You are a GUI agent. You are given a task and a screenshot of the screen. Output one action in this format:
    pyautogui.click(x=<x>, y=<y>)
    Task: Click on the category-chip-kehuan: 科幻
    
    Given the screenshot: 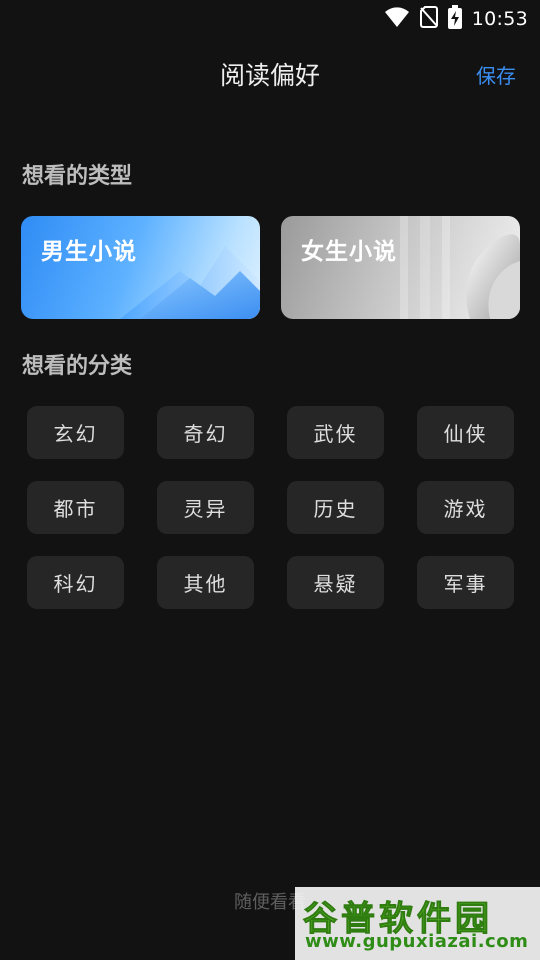 What is the action you would take?
    pyautogui.click(x=75, y=582)
    